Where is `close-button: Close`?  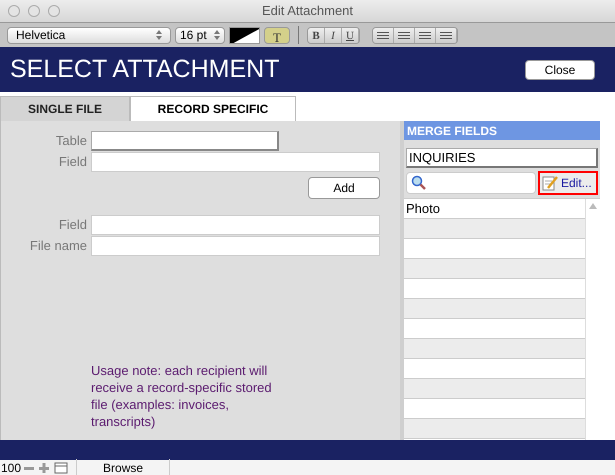 close-button: Close is located at coordinates (560, 70).